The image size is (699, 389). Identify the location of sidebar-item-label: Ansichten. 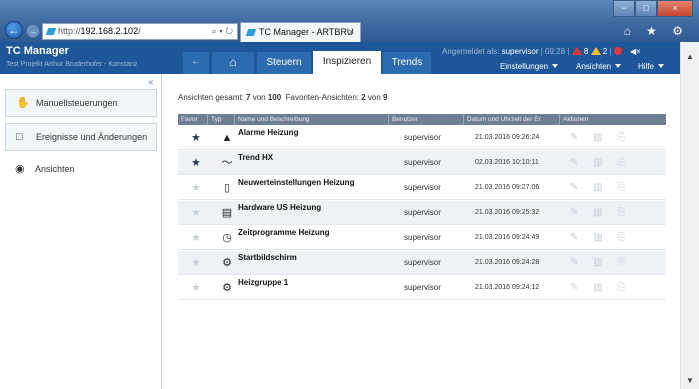
(55, 169).